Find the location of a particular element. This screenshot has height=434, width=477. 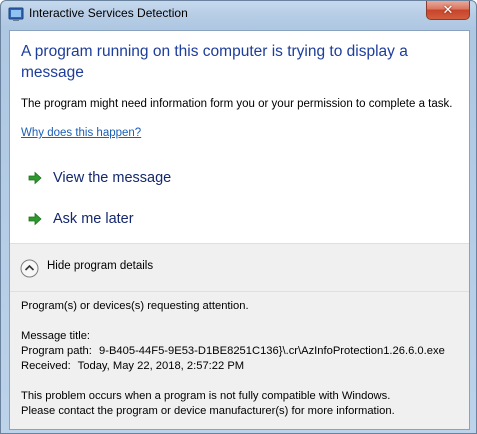

hide-details-label: Hide program details is located at coordinates (100, 266).